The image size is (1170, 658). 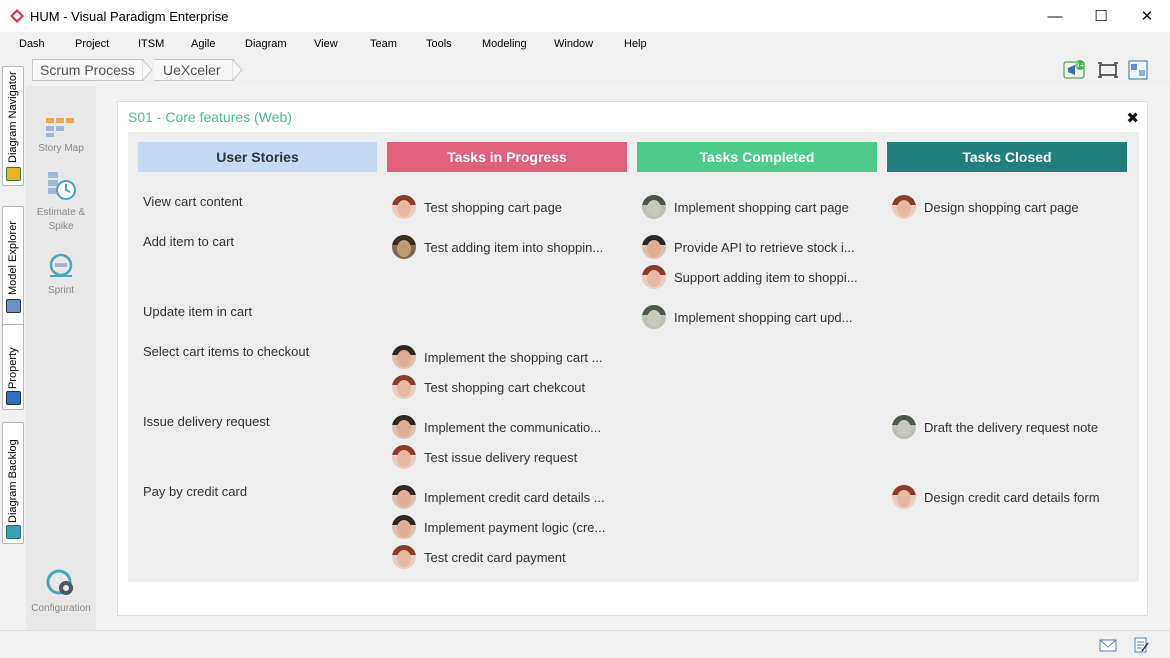 What do you see at coordinates (61, 265) in the screenshot?
I see `sprint-icon` at bounding box center [61, 265].